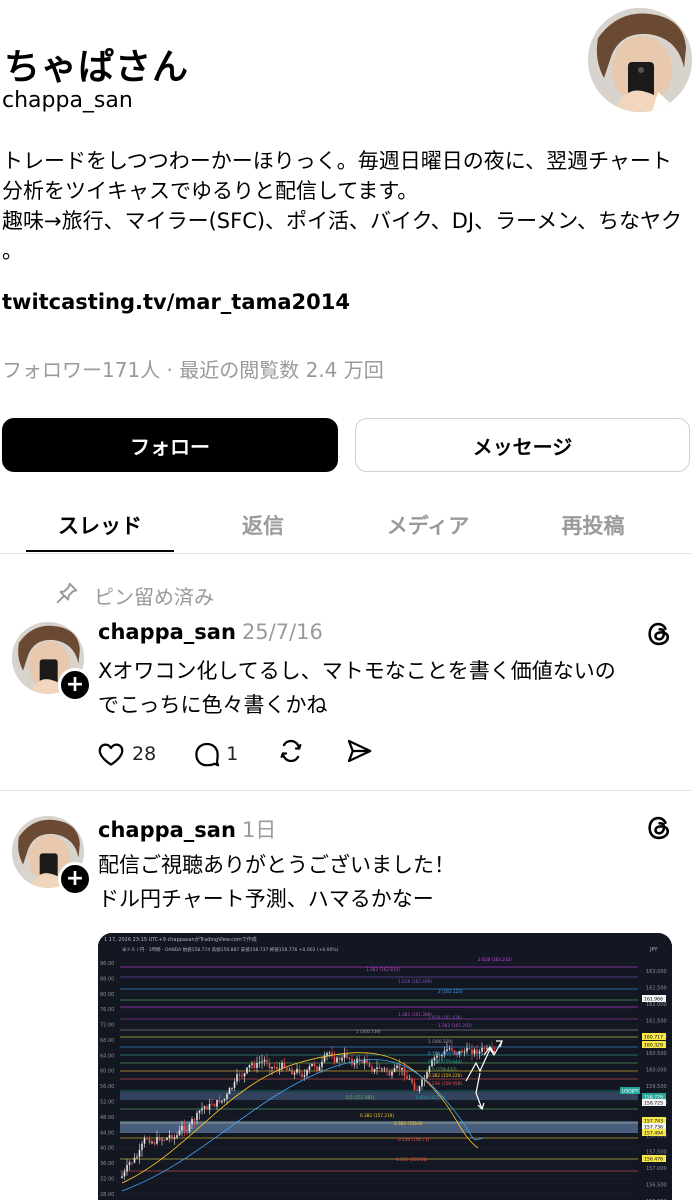 The width and height of the screenshot is (692, 1200). I want to click on right-axis-tick: 162.500, so click(656, 988).